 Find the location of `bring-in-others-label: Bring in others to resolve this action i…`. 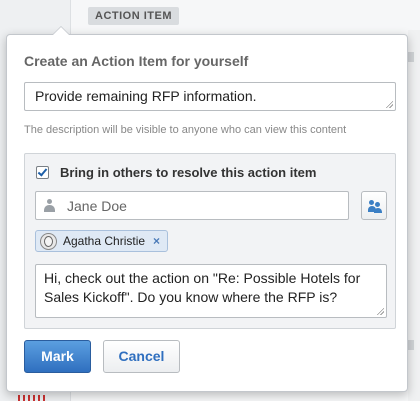

bring-in-others-label: Bring in others to resolve this action i… is located at coordinates (188, 172).